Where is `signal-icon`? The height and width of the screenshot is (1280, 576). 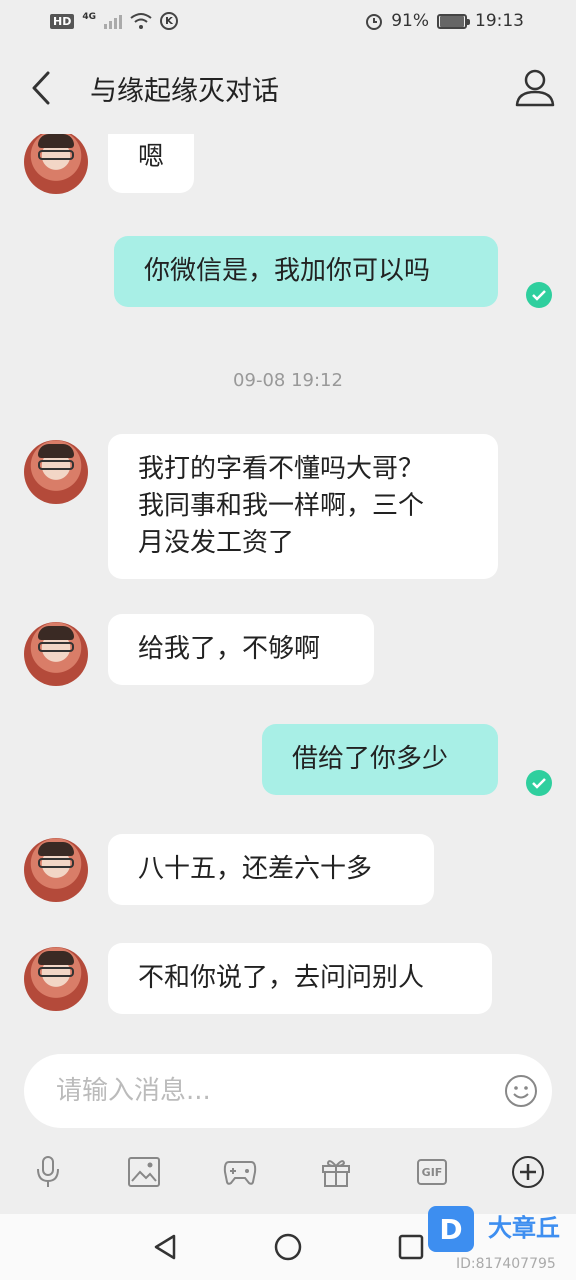
signal-icon is located at coordinates (113, 21).